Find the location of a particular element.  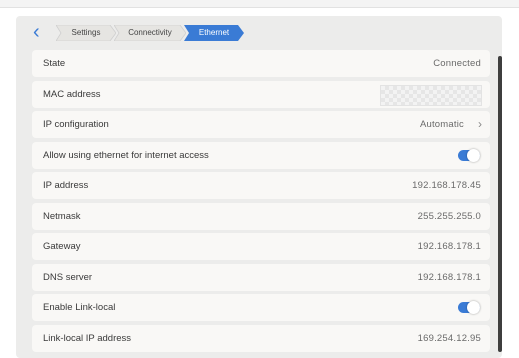

allow-internet-label: Allow using ethernet for internet access is located at coordinates (126, 155).